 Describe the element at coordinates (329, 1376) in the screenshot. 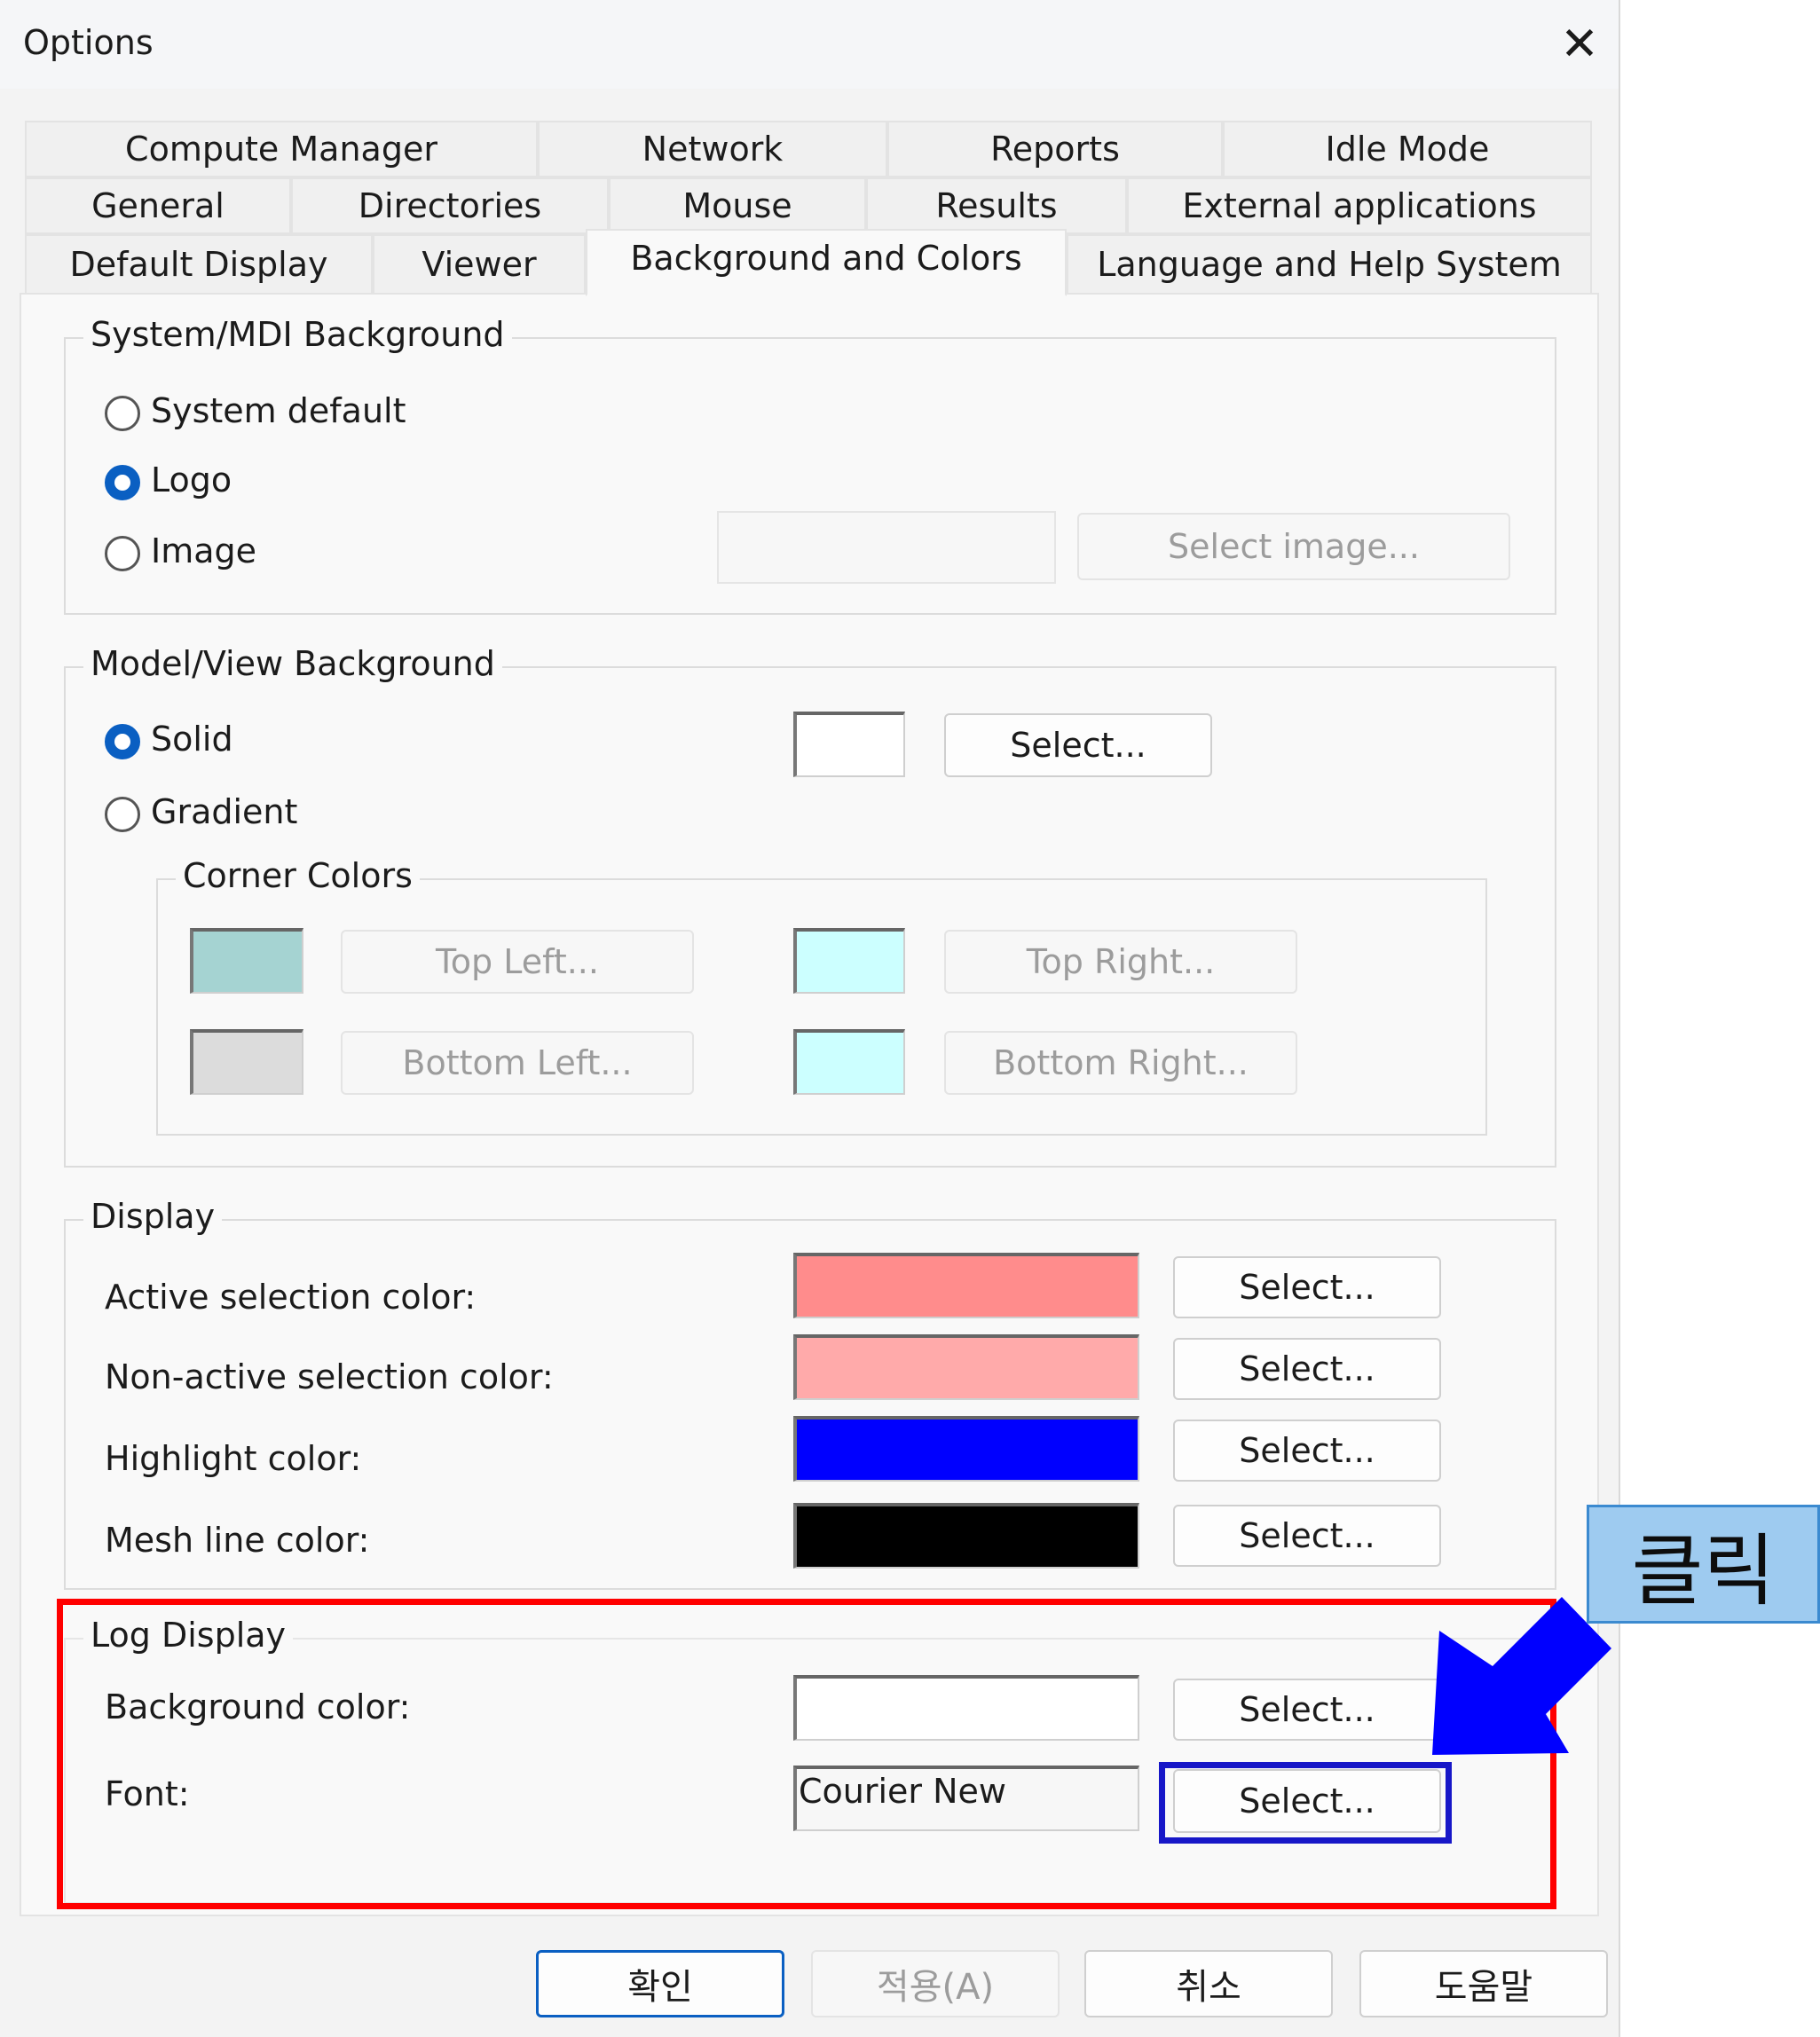

I see `label-non-active-selection-color: Non-active selection color:` at that location.